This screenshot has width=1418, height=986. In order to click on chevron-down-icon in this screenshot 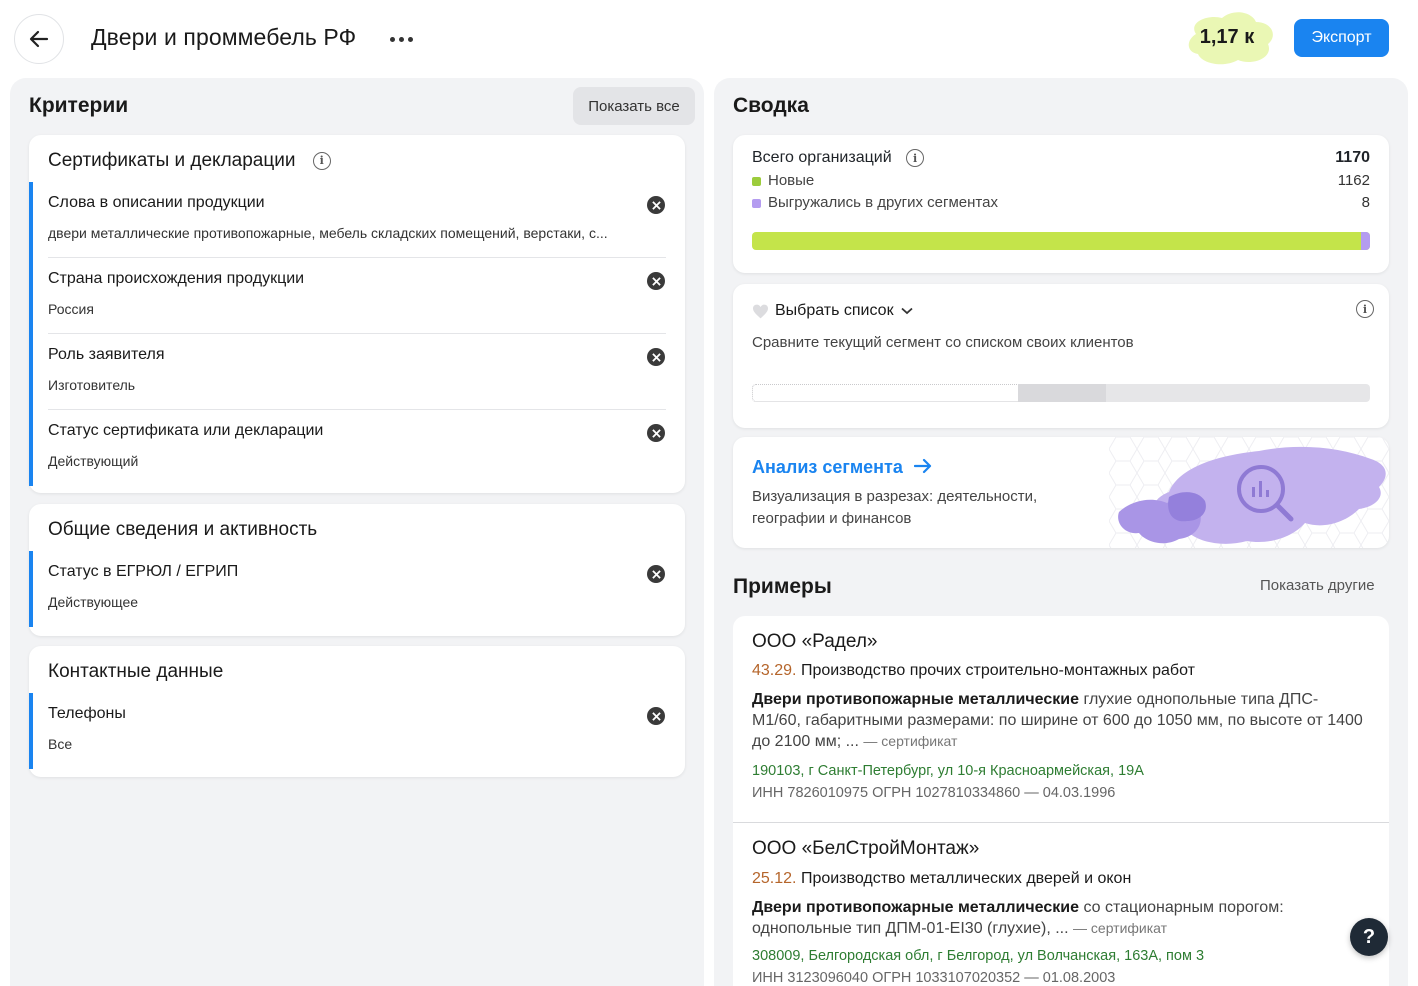, I will do `click(906, 311)`.